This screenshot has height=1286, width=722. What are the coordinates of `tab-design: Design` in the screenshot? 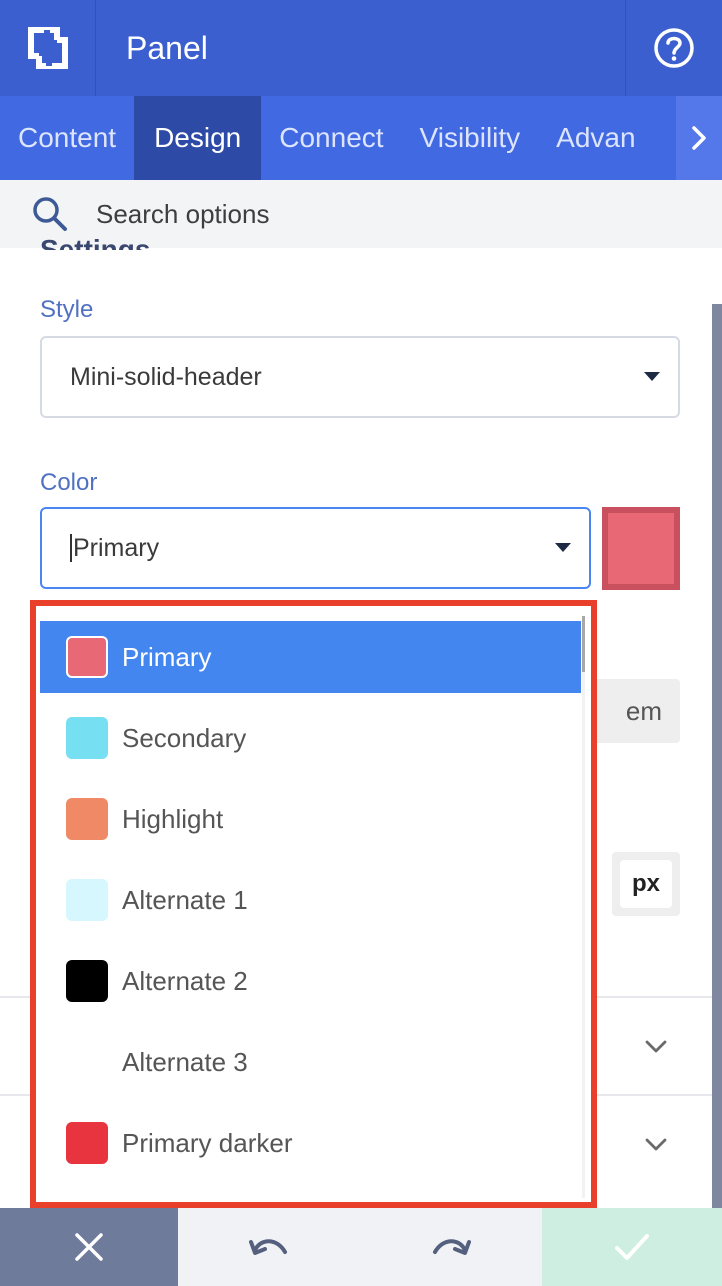 It's located at (198, 138).